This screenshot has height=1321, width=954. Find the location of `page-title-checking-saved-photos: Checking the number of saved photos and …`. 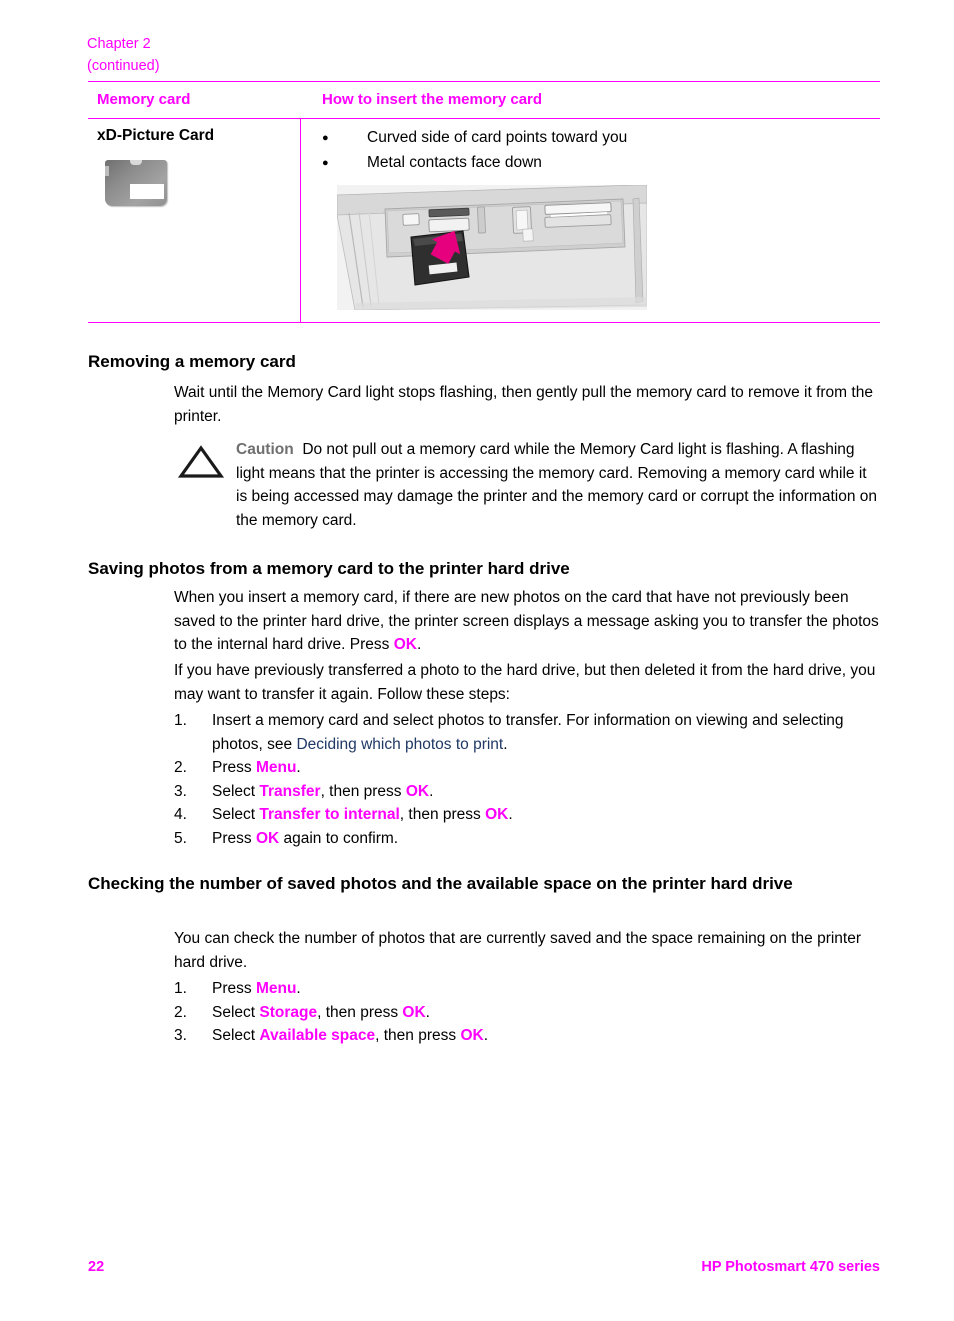

page-title-checking-saved-photos: Checking the number of saved photos and … is located at coordinates (440, 883).